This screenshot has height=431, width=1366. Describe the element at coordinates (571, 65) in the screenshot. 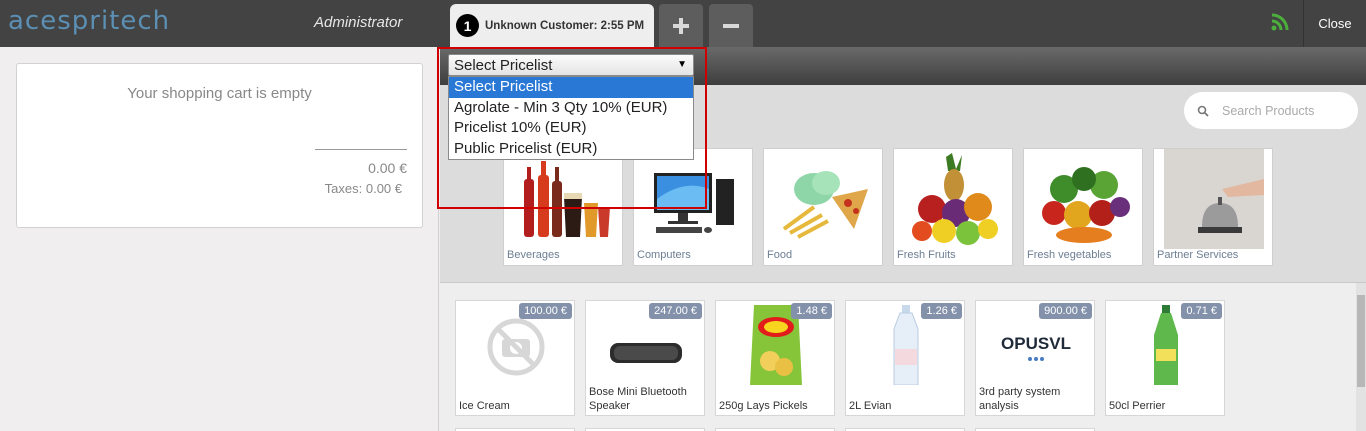

I see `pricelist-select: Select Pricelist ▼` at that location.